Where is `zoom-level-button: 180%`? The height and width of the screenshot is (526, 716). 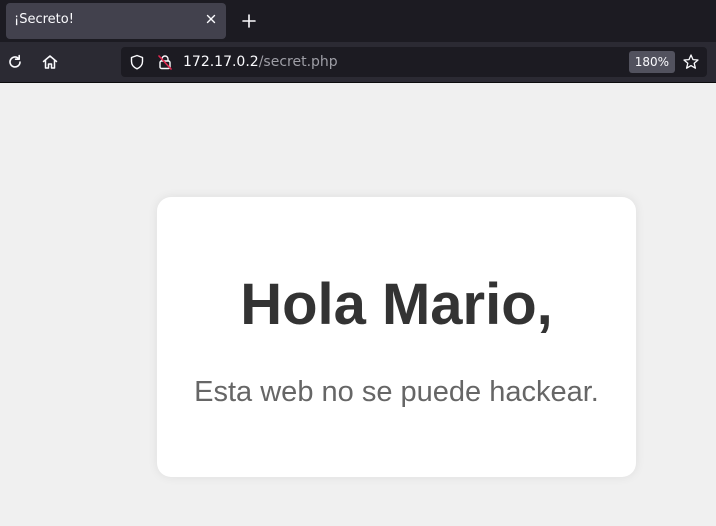
zoom-level-button: 180% is located at coordinates (651, 62).